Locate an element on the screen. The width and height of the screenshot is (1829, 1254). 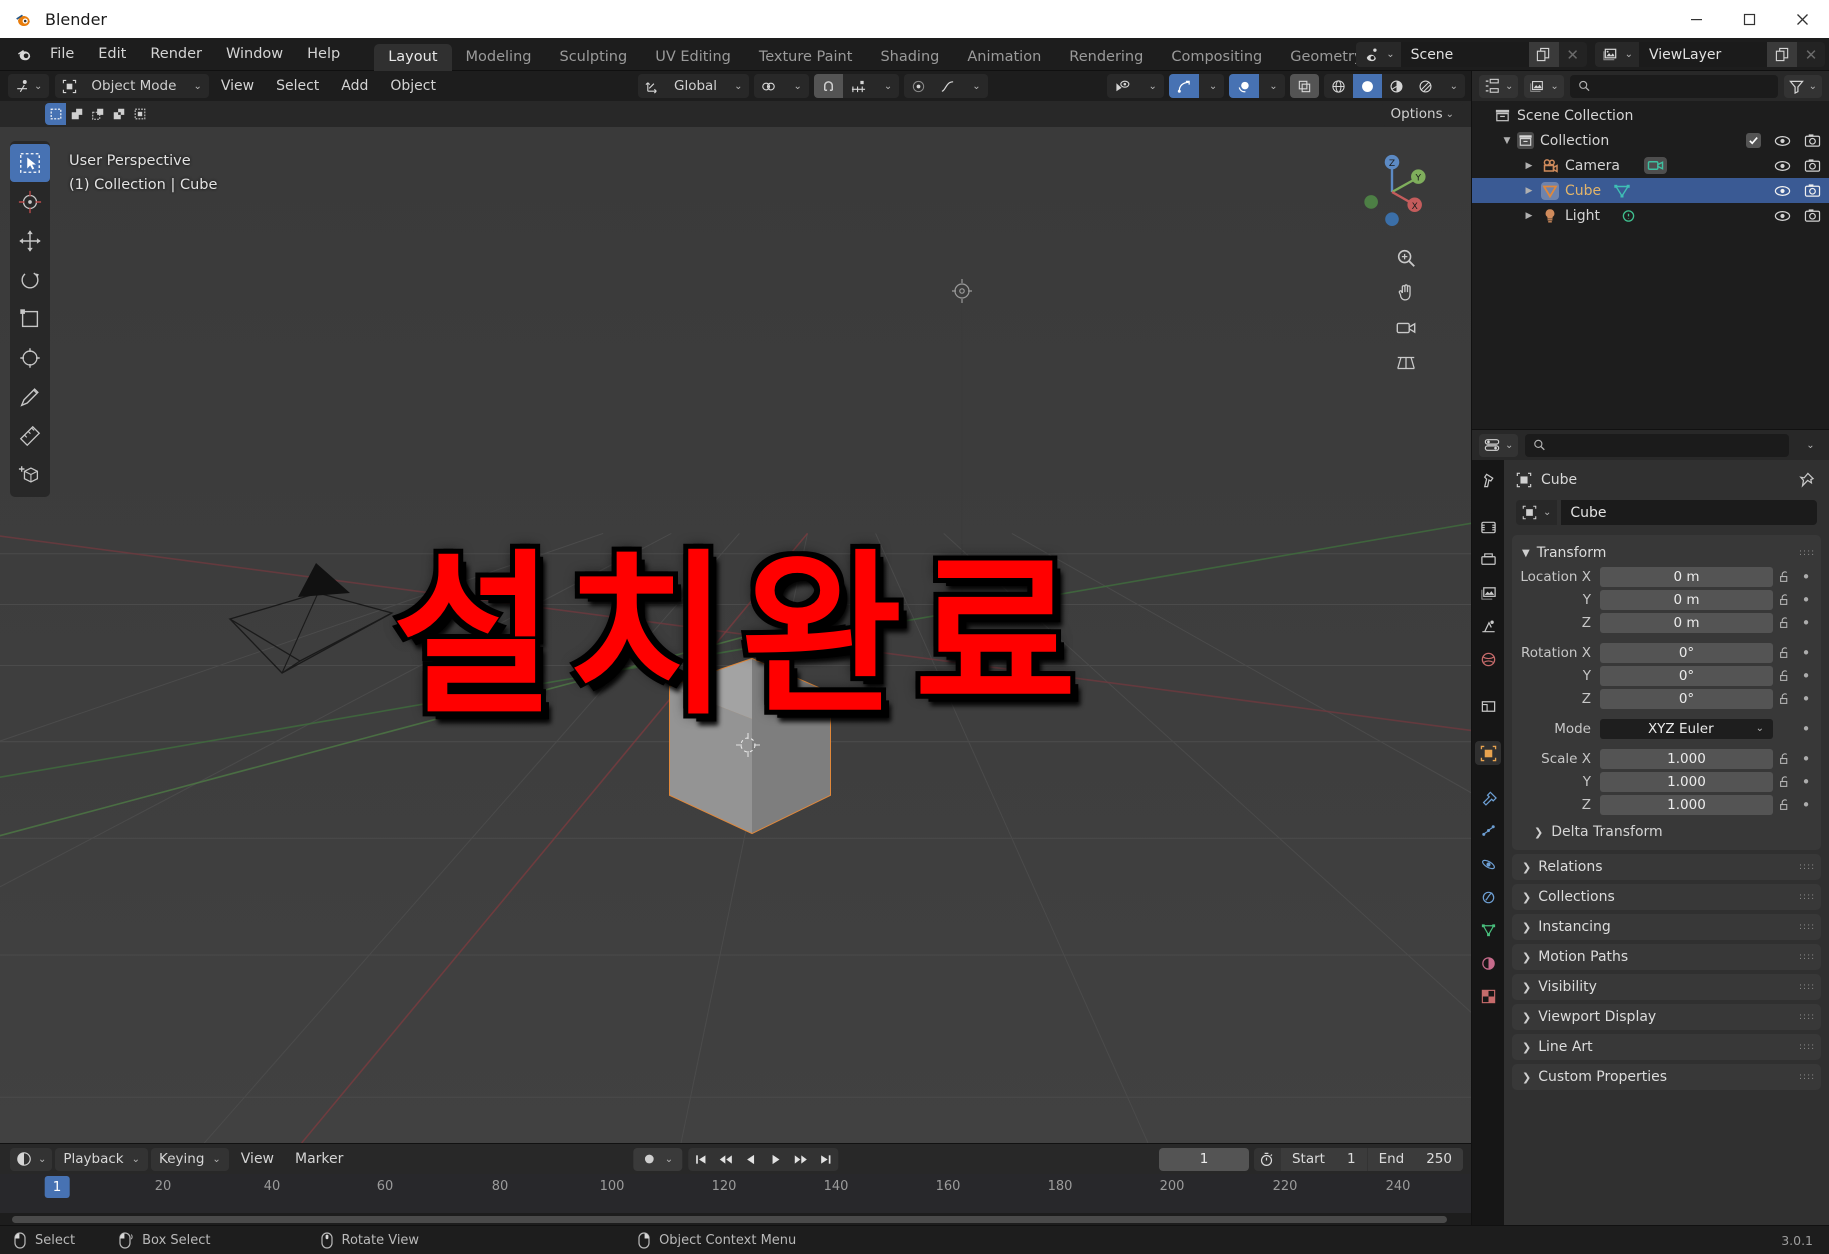
tab-texture-paint: Texture Paint is located at coordinates (806, 57).